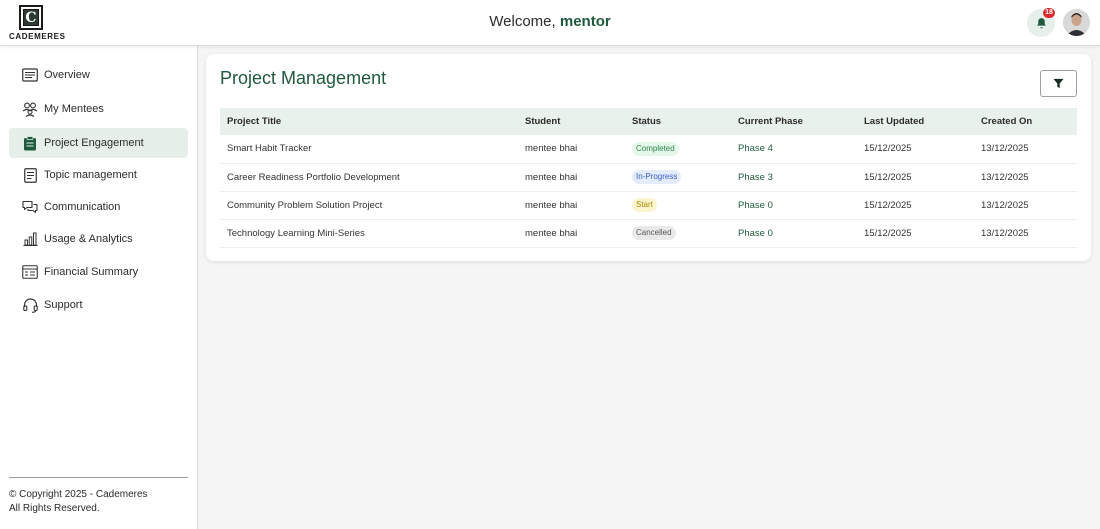  I want to click on user-avatar, so click(1076, 22).